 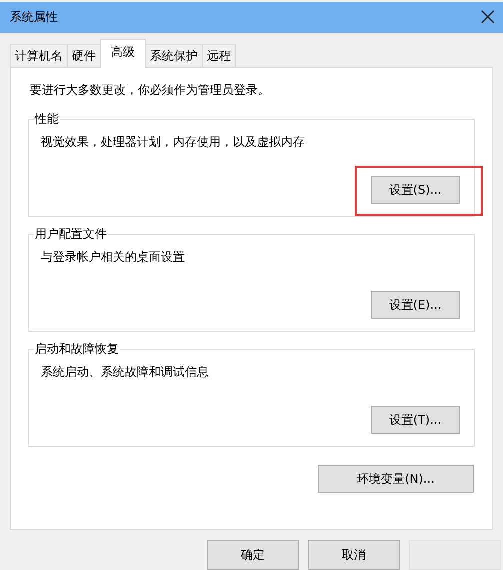 What do you see at coordinates (150, 90) in the screenshot?
I see `notice-text: 要进行大多数更改，你必须作为管理员登录。` at bounding box center [150, 90].